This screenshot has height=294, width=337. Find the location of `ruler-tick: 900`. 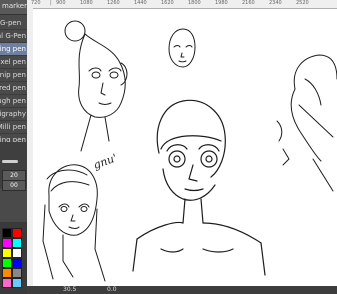

ruler-tick: 900 is located at coordinates (61, 3).